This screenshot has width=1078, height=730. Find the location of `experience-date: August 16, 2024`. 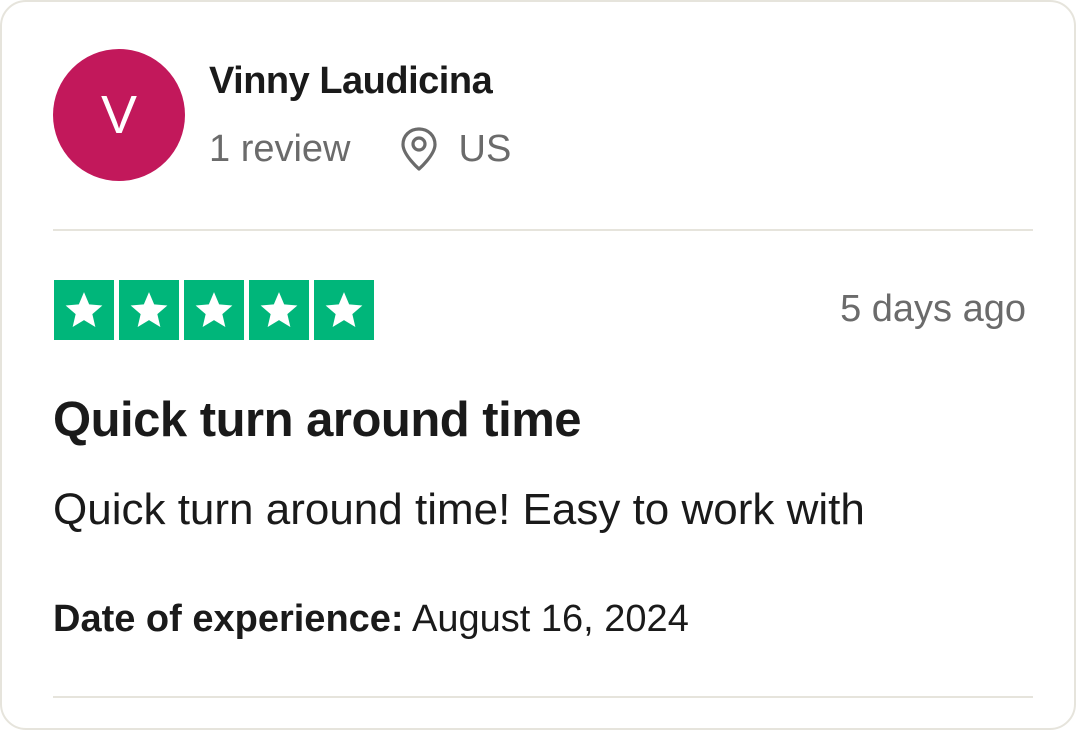

experience-date: August 16, 2024 is located at coordinates (550, 619).